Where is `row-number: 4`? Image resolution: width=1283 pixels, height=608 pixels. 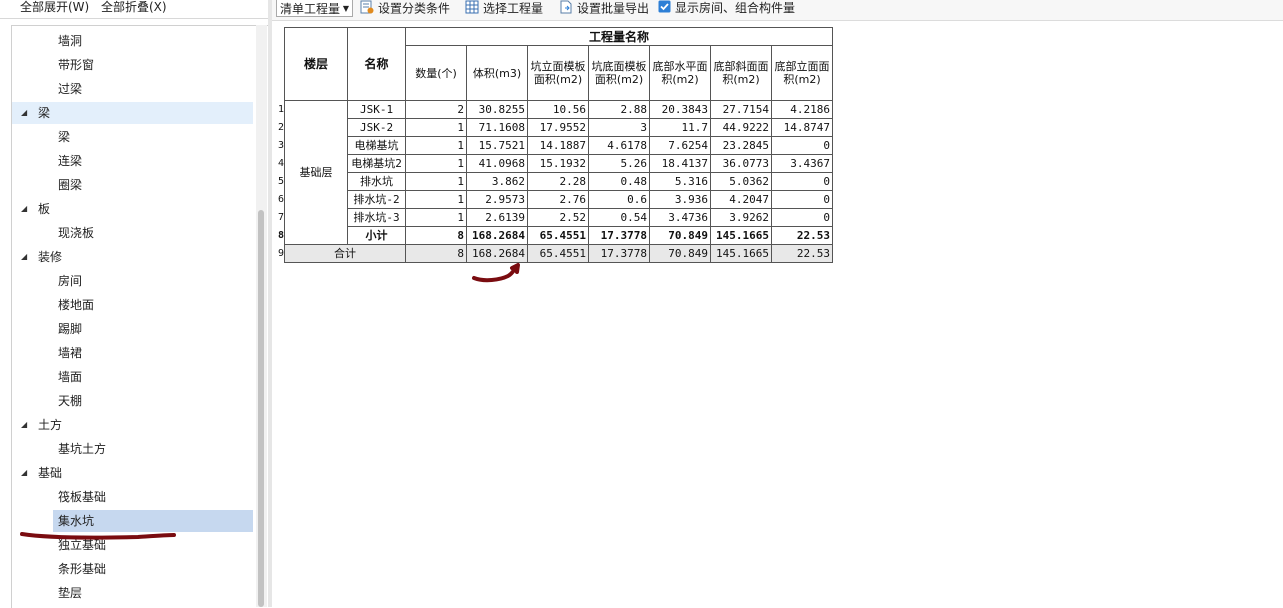 row-number: 4 is located at coordinates (281, 163).